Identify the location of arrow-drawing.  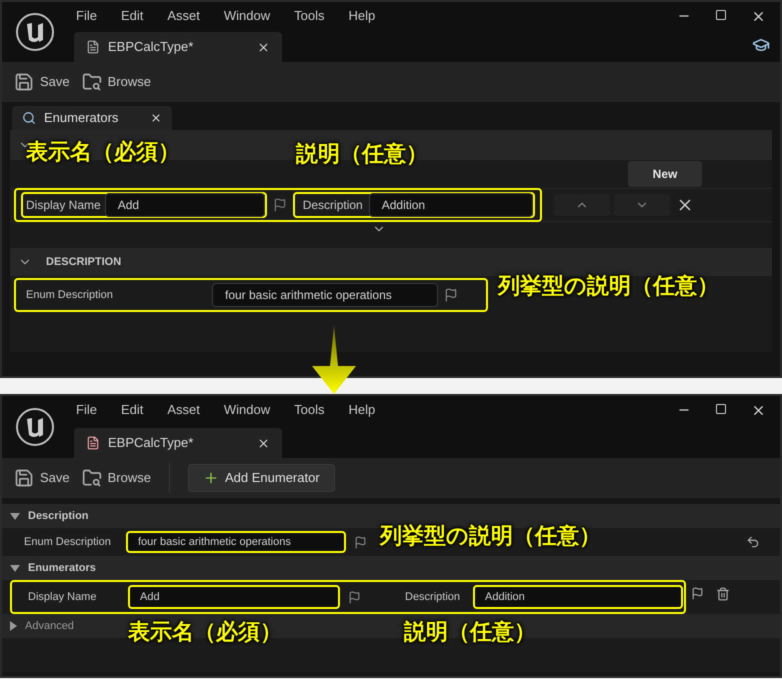
(334, 360).